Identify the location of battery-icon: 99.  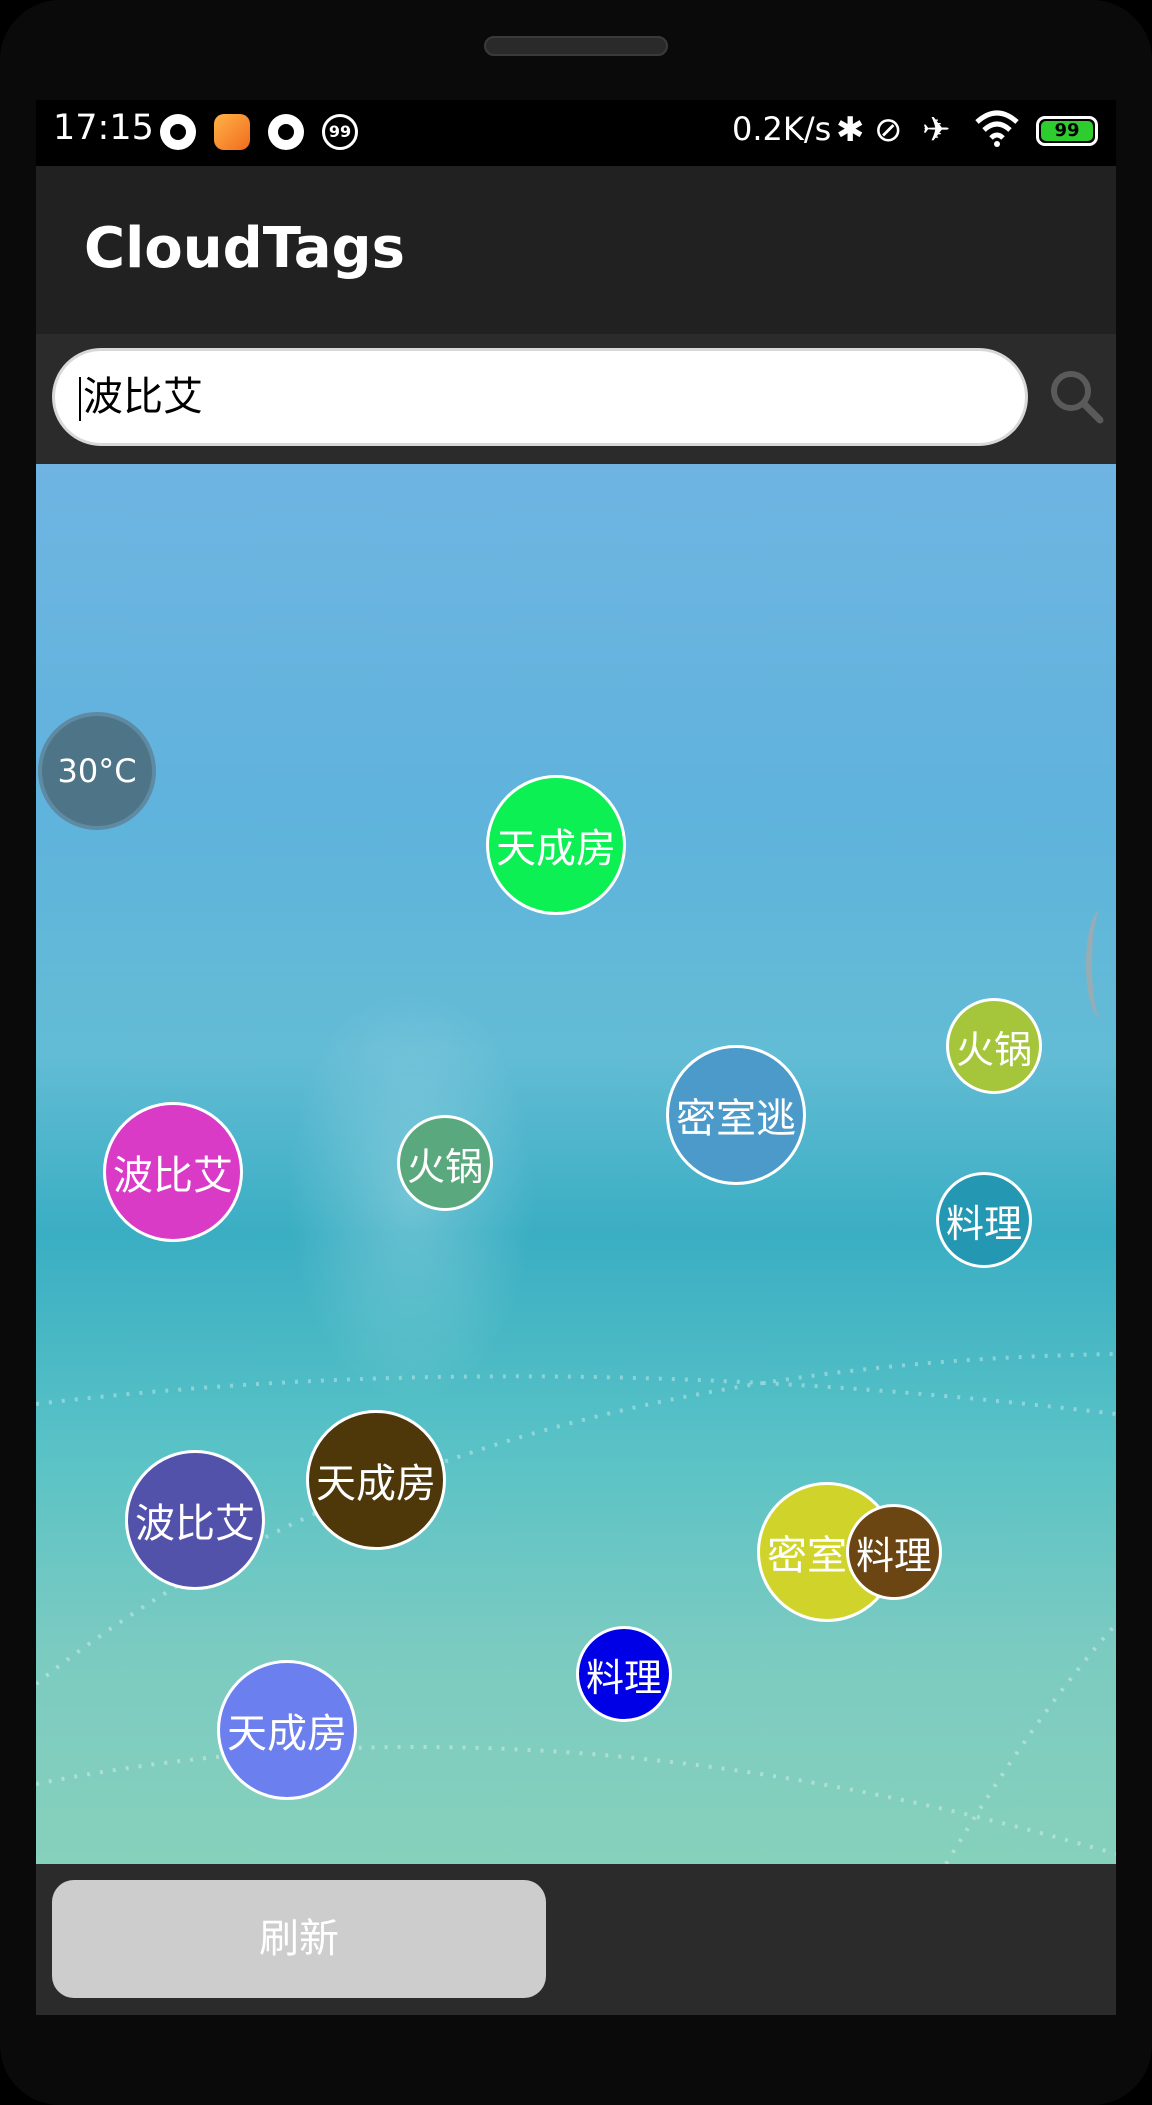
(1067, 131).